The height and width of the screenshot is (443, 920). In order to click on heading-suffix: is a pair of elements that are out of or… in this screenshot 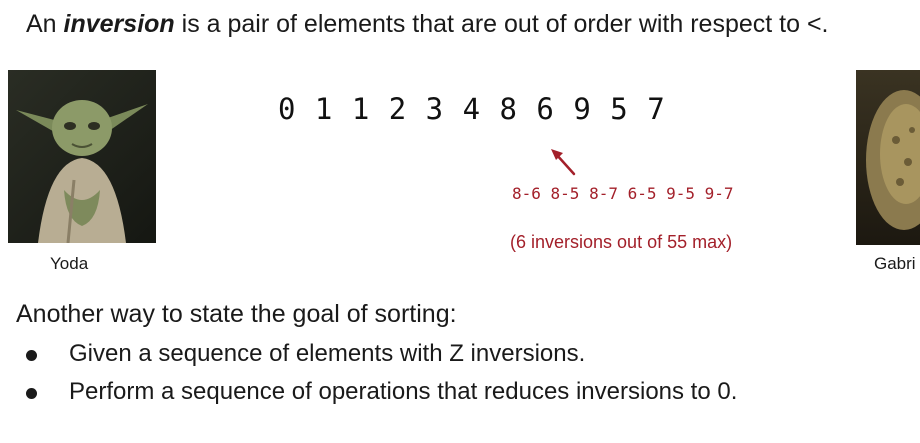, I will do `click(501, 24)`.